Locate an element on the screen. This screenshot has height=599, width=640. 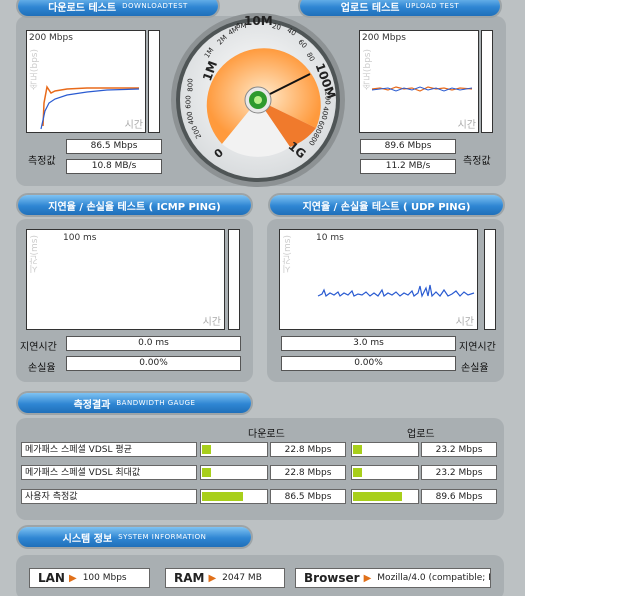
results-download-col: 다운로드 is located at coordinates (266, 434).